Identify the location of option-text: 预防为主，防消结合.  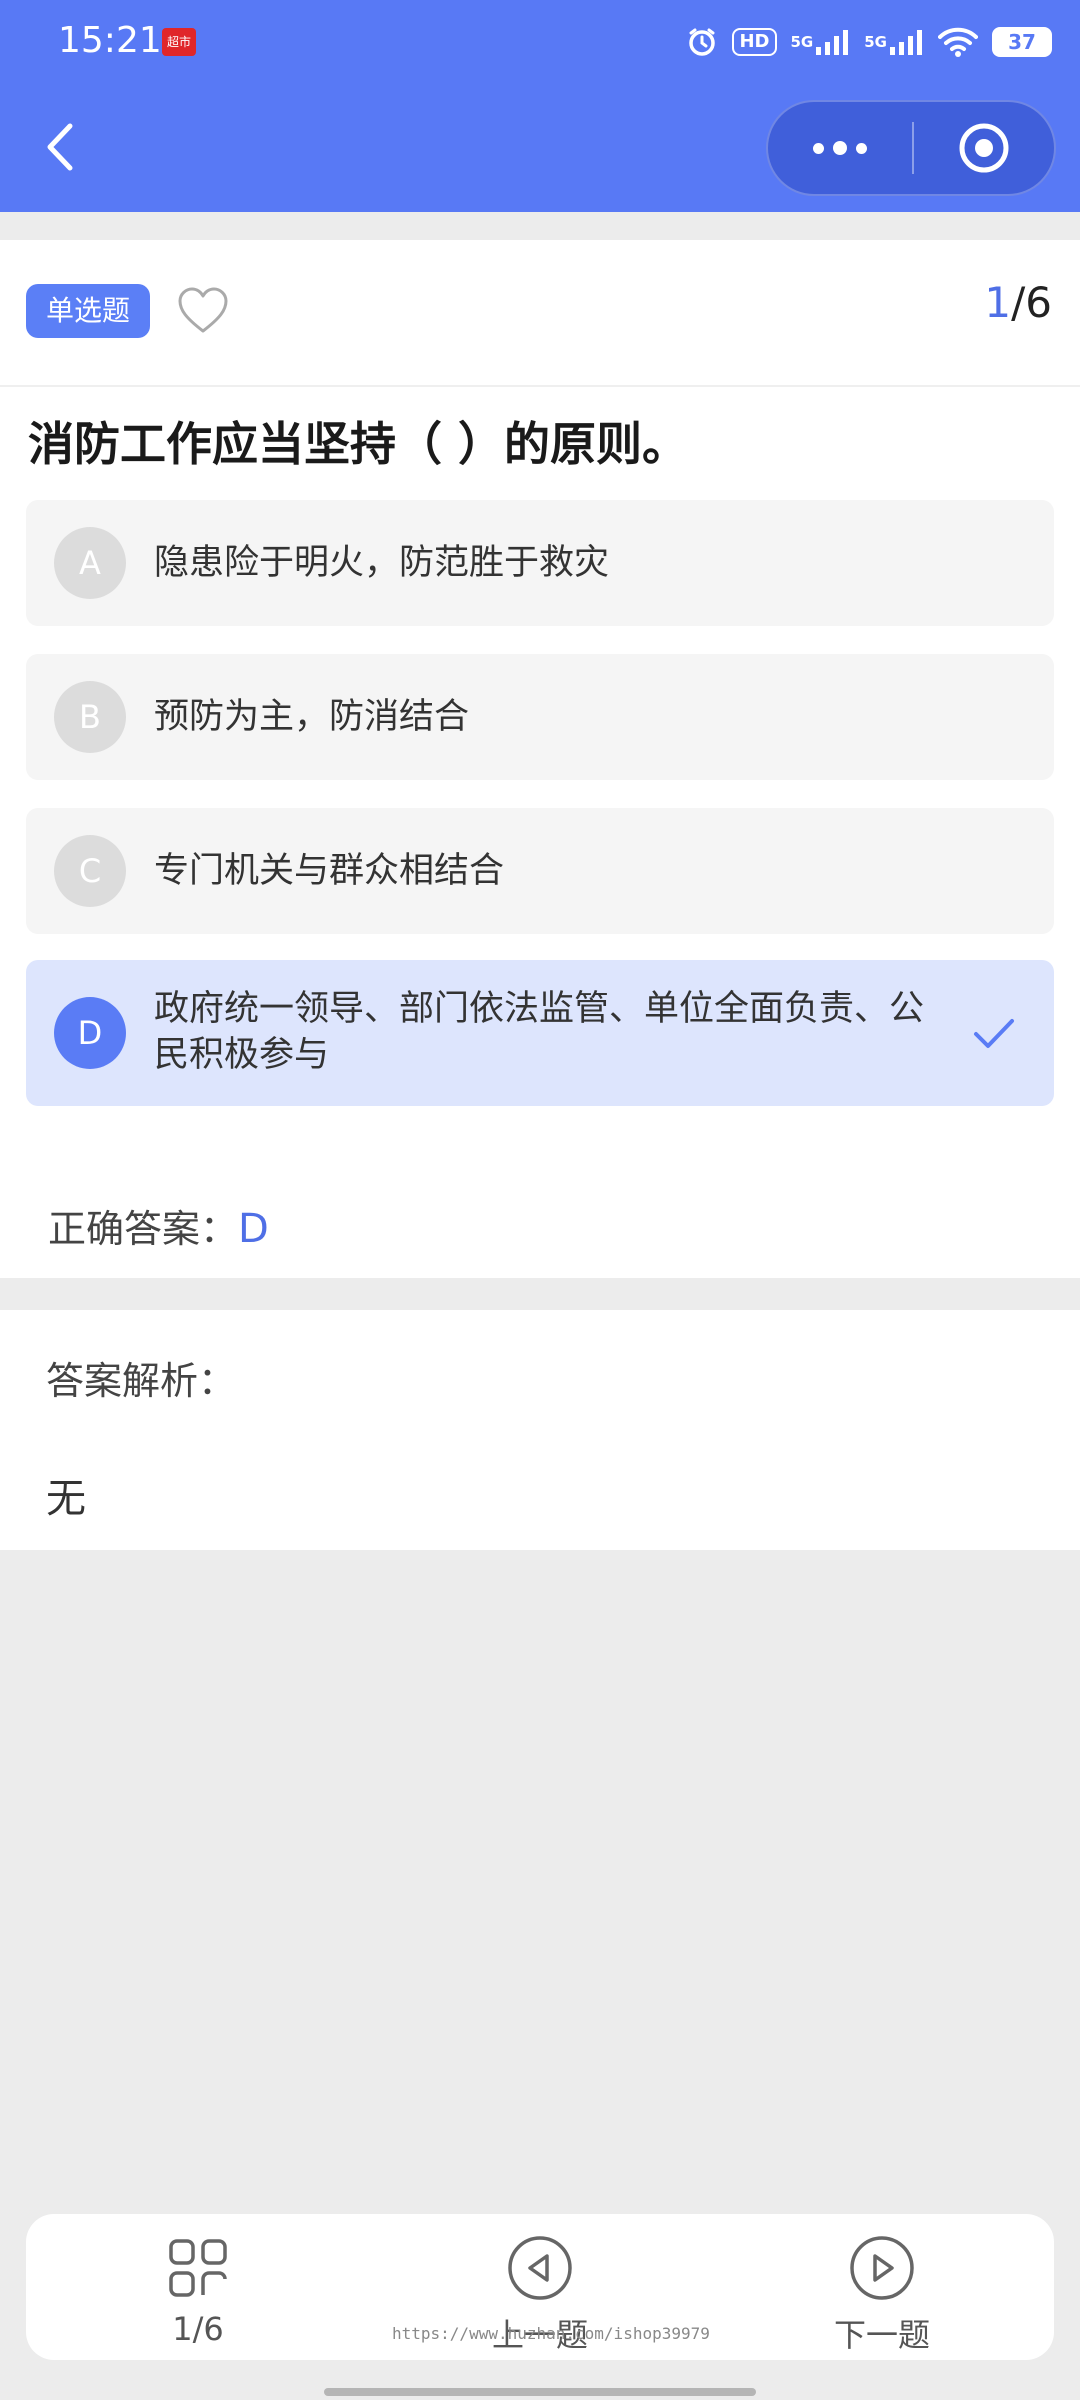
(312, 717).